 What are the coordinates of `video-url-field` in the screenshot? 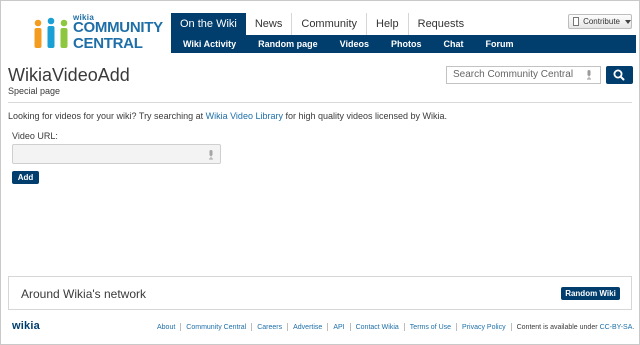 It's located at (116, 154).